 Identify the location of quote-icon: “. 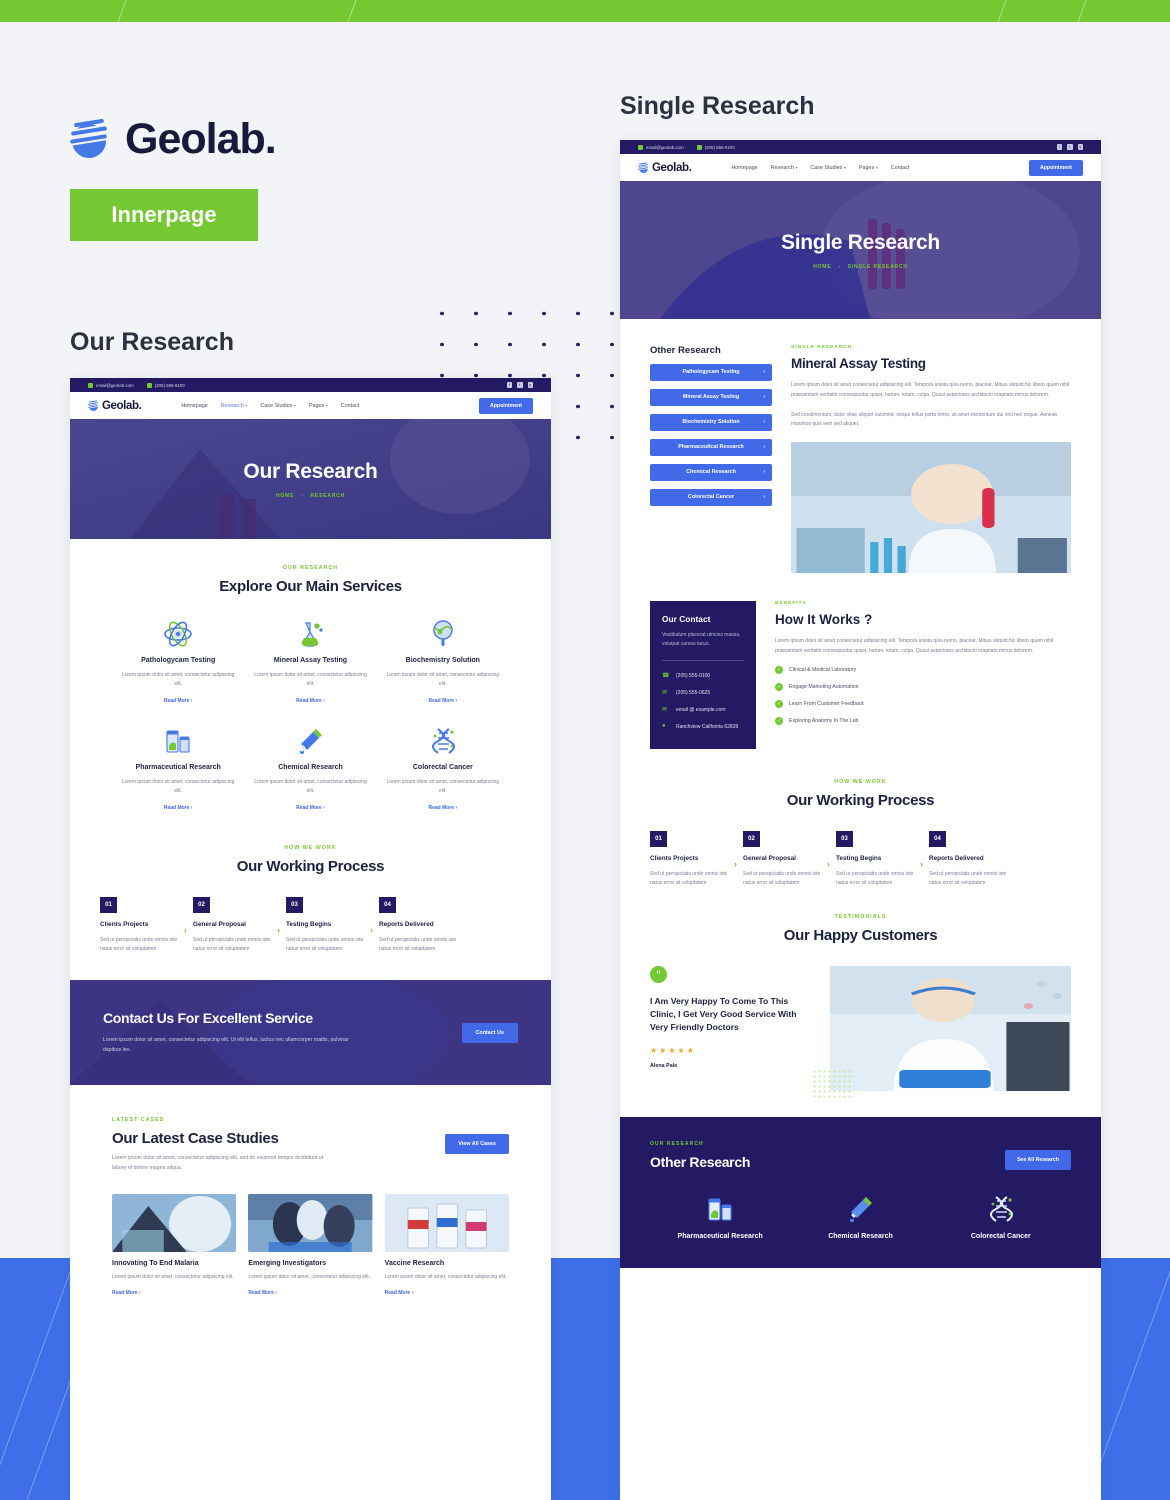
(658, 975).